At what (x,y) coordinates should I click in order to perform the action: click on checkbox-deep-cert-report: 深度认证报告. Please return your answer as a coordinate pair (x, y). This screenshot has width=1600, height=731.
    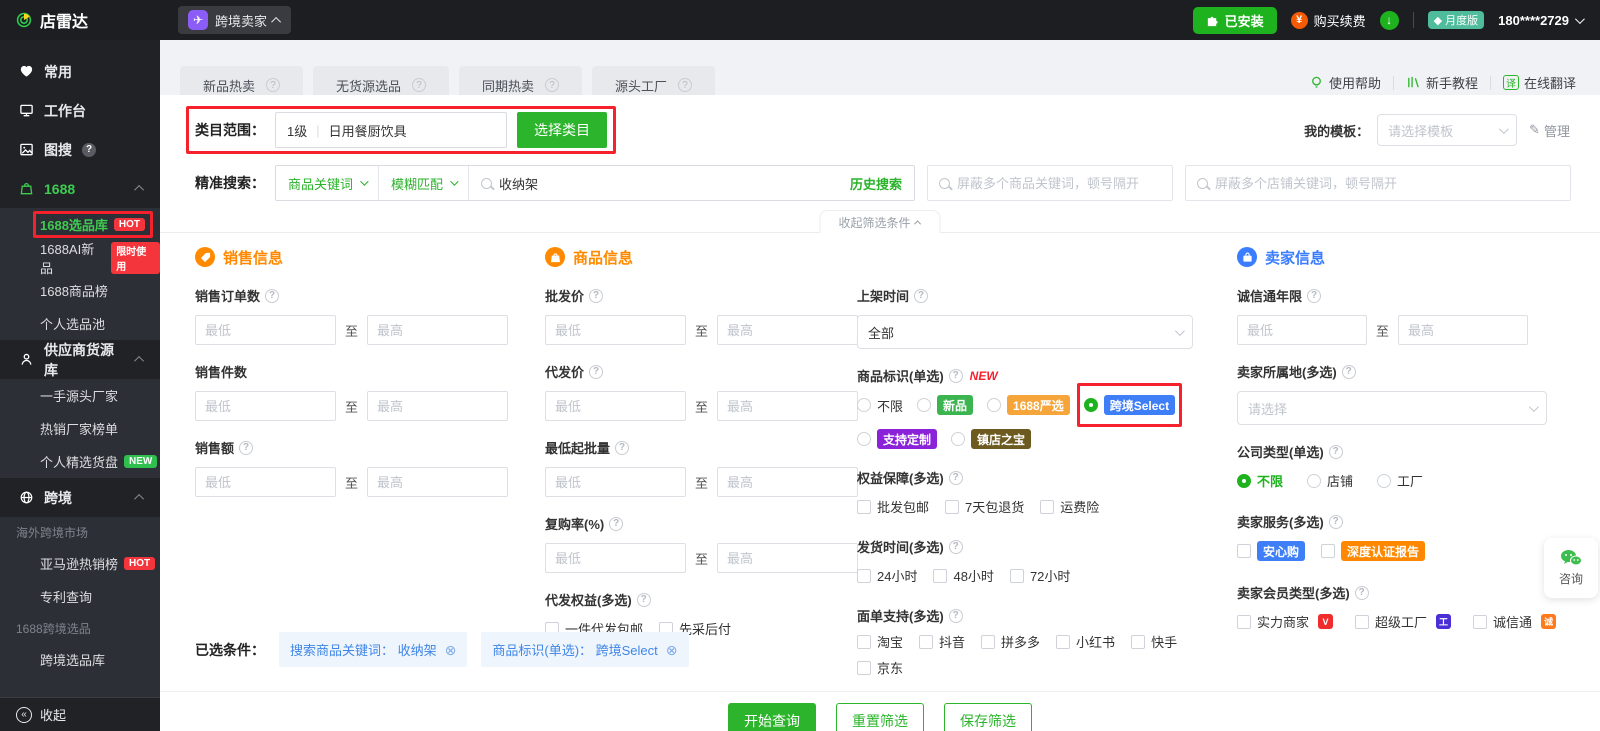
    Looking at the image, I should click on (1373, 551).